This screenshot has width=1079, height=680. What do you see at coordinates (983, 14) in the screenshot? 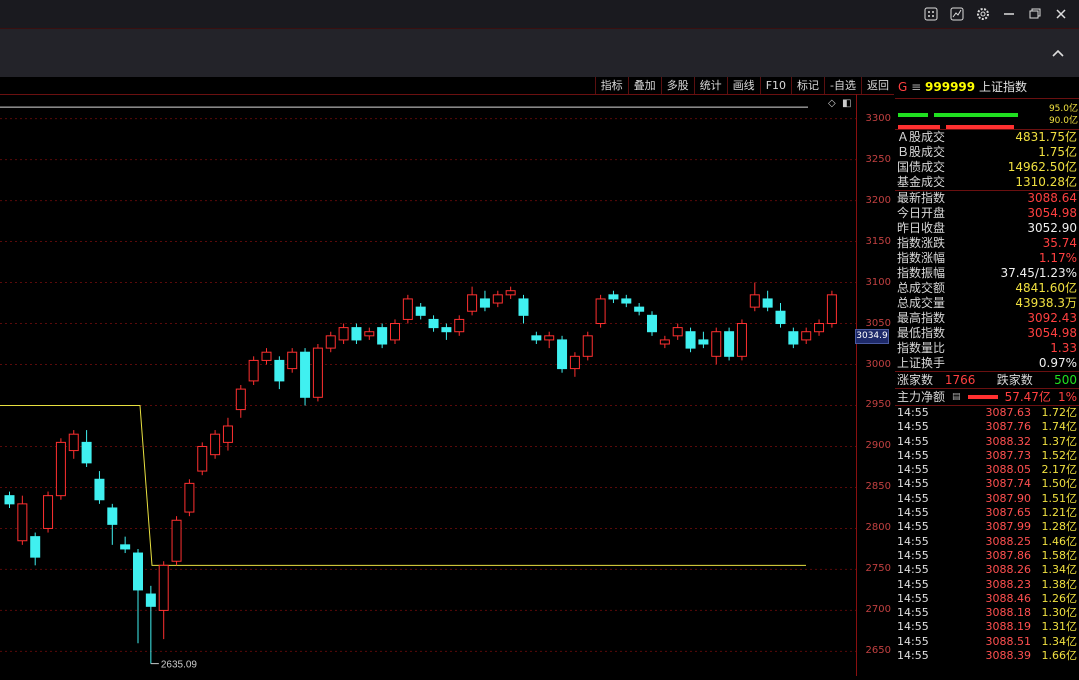
I see `gear-icon` at bounding box center [983, 14].